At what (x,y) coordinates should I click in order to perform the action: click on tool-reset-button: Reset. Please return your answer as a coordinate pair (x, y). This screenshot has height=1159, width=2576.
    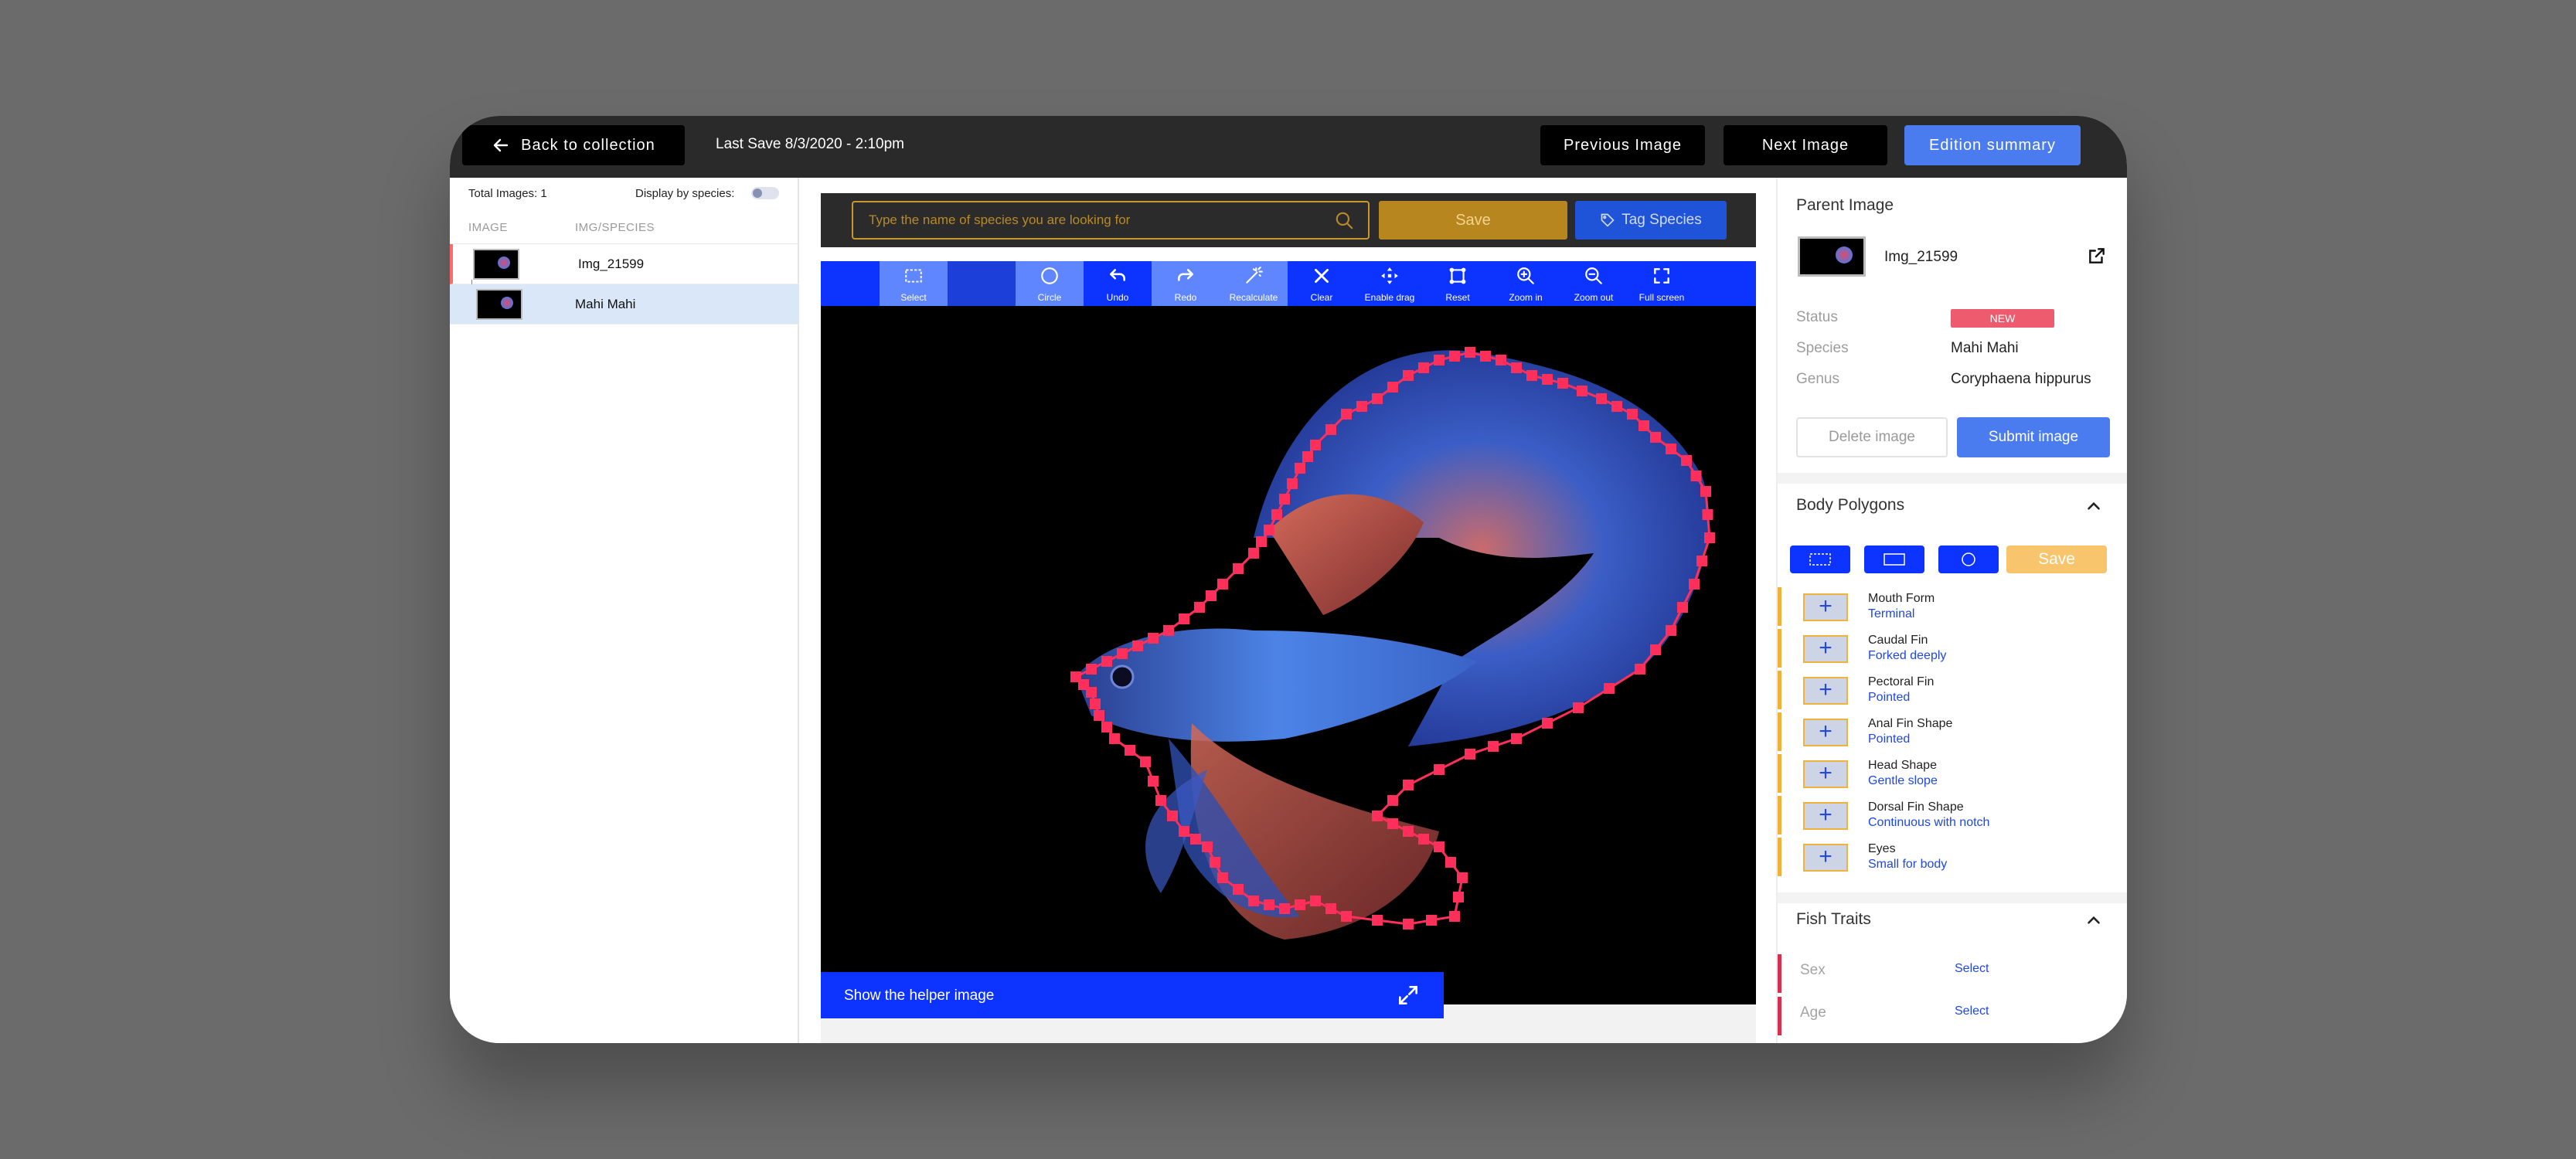
    Looking at the image, I should click on (1458, 283).